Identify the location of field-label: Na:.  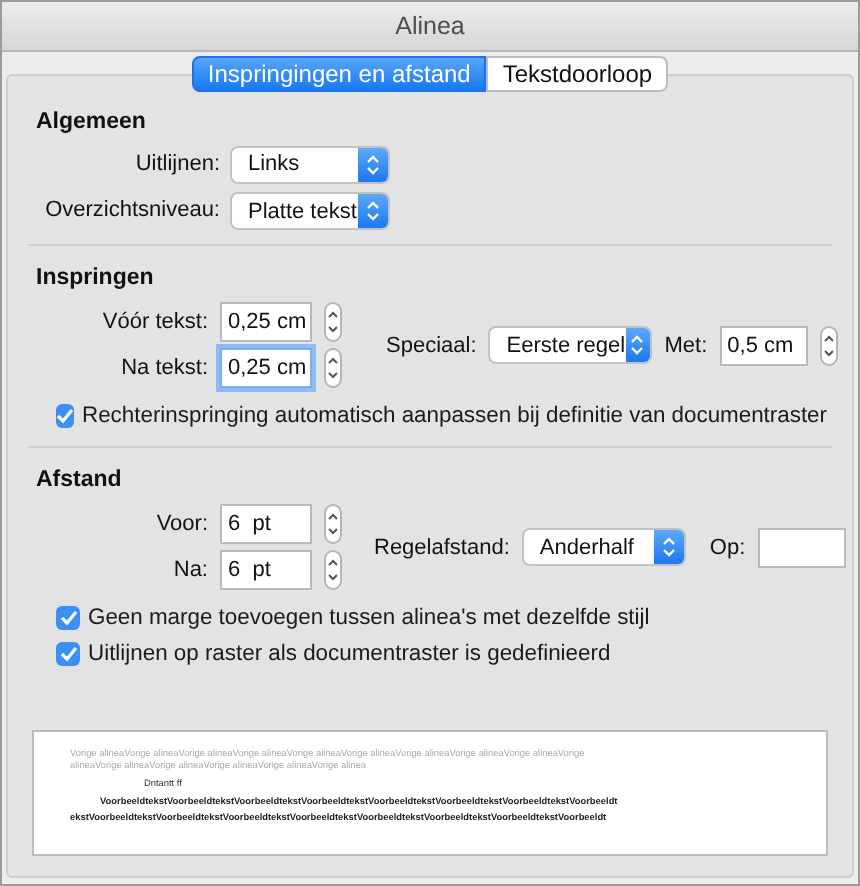
(189, 570).